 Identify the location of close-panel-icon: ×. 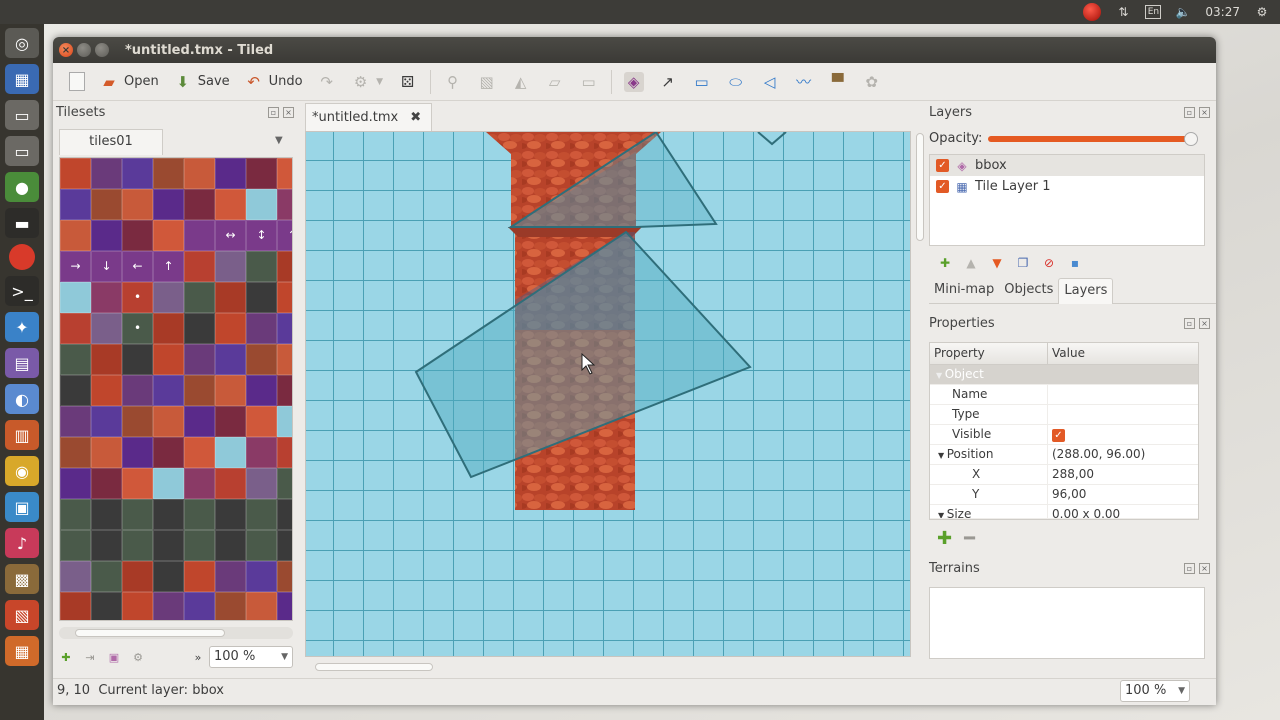
(1204, 323).